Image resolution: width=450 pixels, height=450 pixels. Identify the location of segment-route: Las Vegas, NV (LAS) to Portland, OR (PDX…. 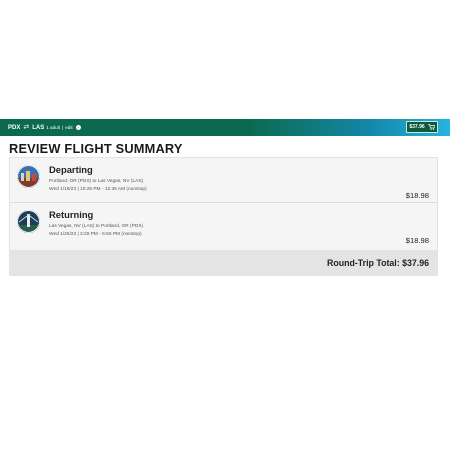
(96, 226).